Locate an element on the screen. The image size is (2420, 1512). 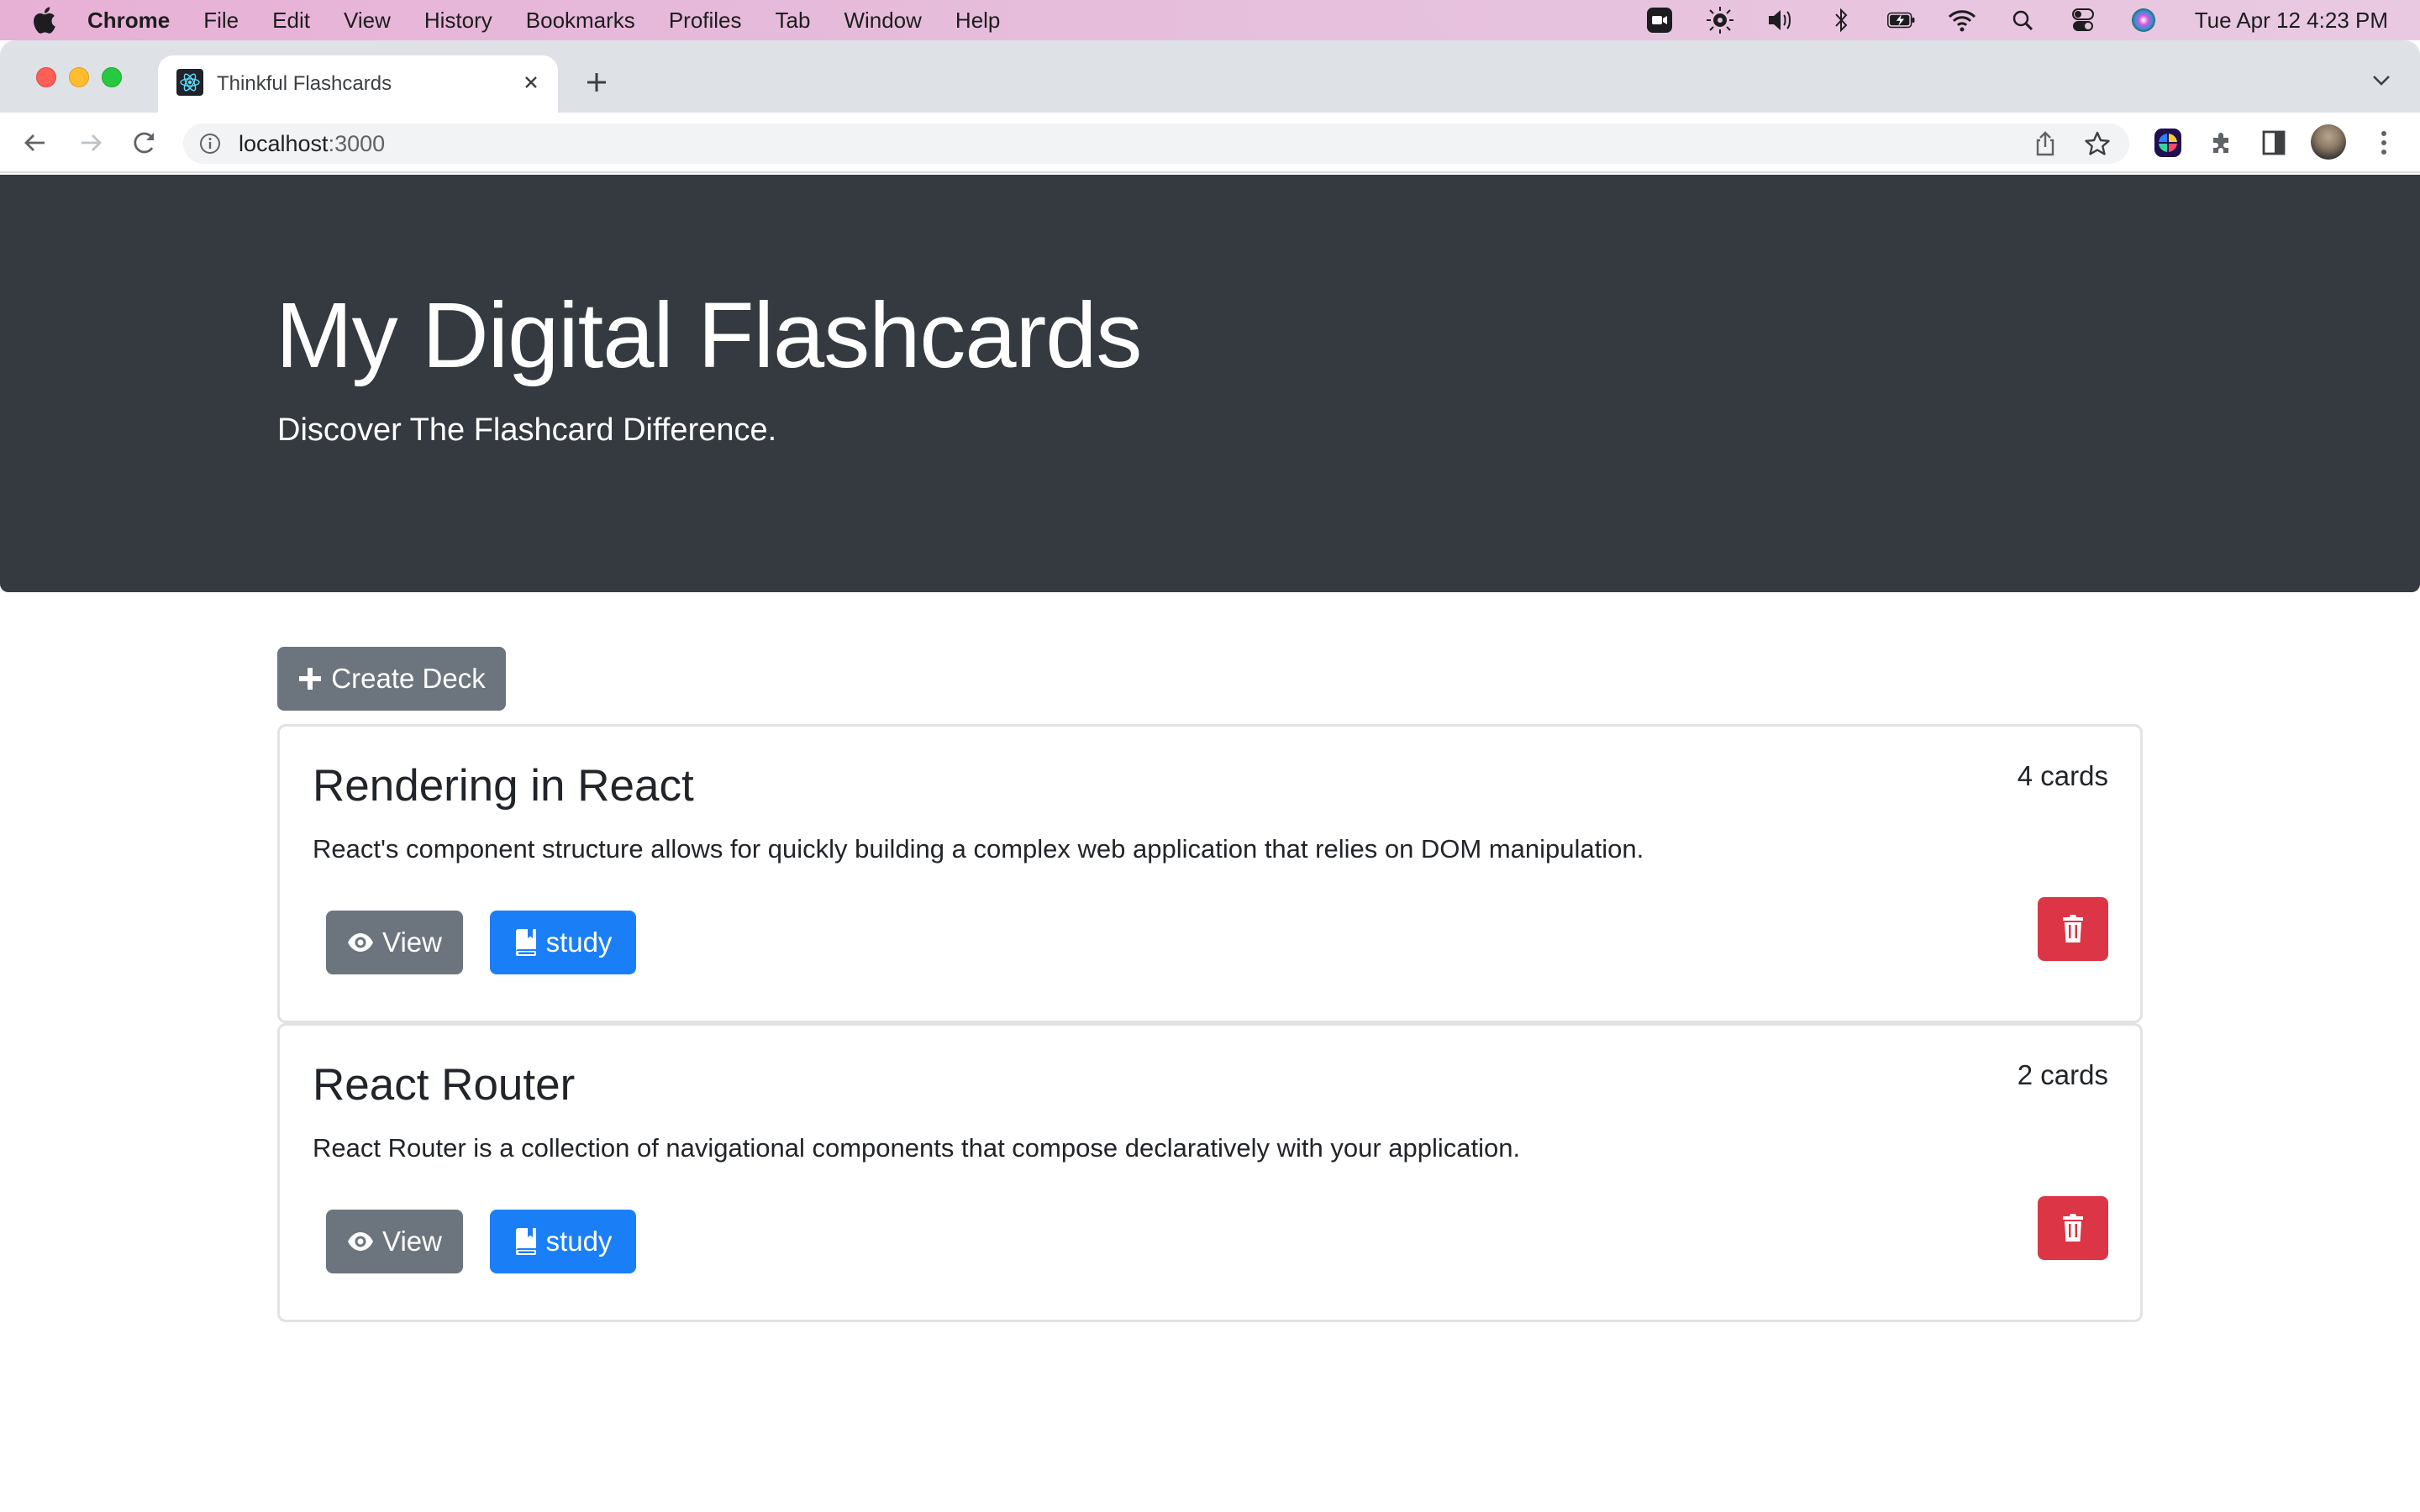
menu-view: View is located at coordinates (367, 21).